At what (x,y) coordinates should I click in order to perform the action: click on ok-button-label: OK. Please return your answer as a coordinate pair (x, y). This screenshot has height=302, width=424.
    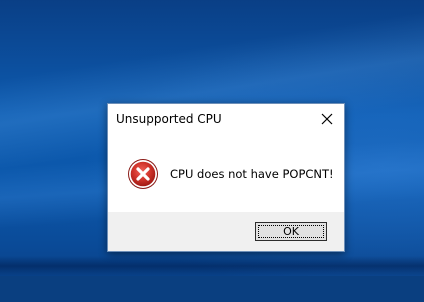
    Looking at the image, I should click on (291, 231).